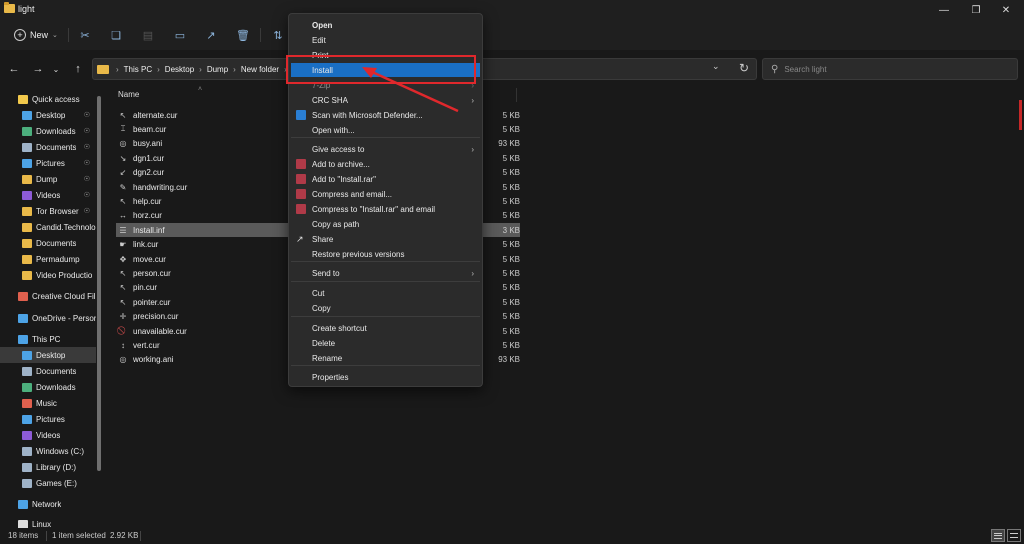 Image resolution: width=1024 pixels, height=544 pixels. Describe the element at coordinates (148, 35) in the screenshot. I see `paste-icon: ▤` at that location.